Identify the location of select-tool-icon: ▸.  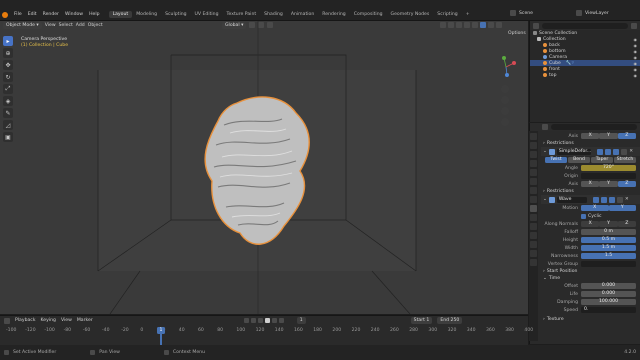
(8, 41).